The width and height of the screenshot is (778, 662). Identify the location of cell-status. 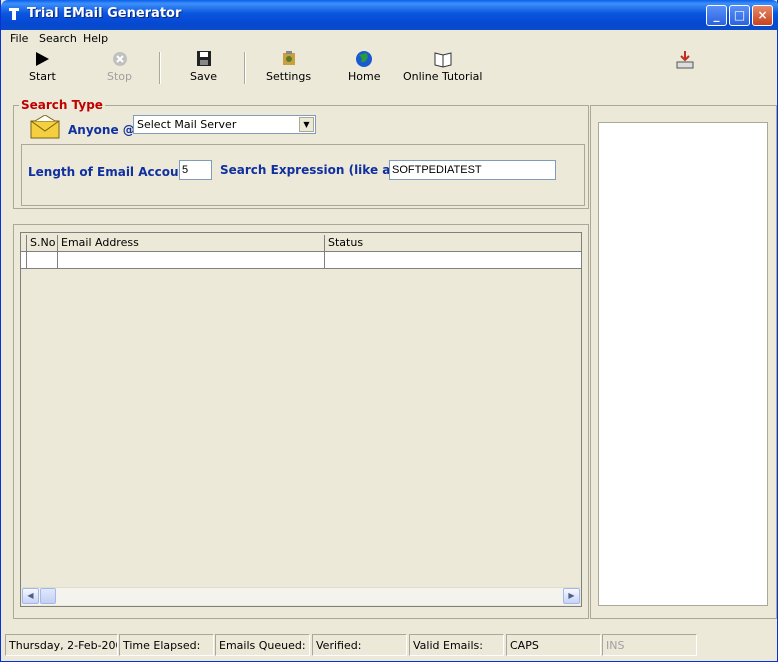
(452, 260).